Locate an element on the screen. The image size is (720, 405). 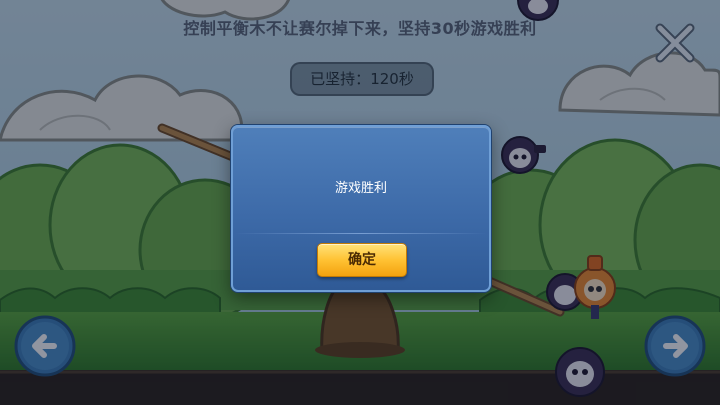
dialog-divider is located at coordinates (361, 233).